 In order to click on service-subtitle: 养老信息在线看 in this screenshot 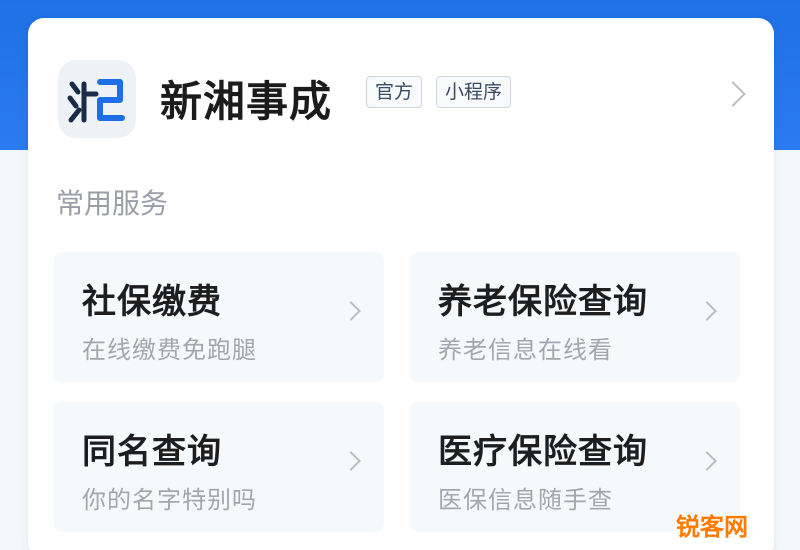, I will do `click(525, 350)`.